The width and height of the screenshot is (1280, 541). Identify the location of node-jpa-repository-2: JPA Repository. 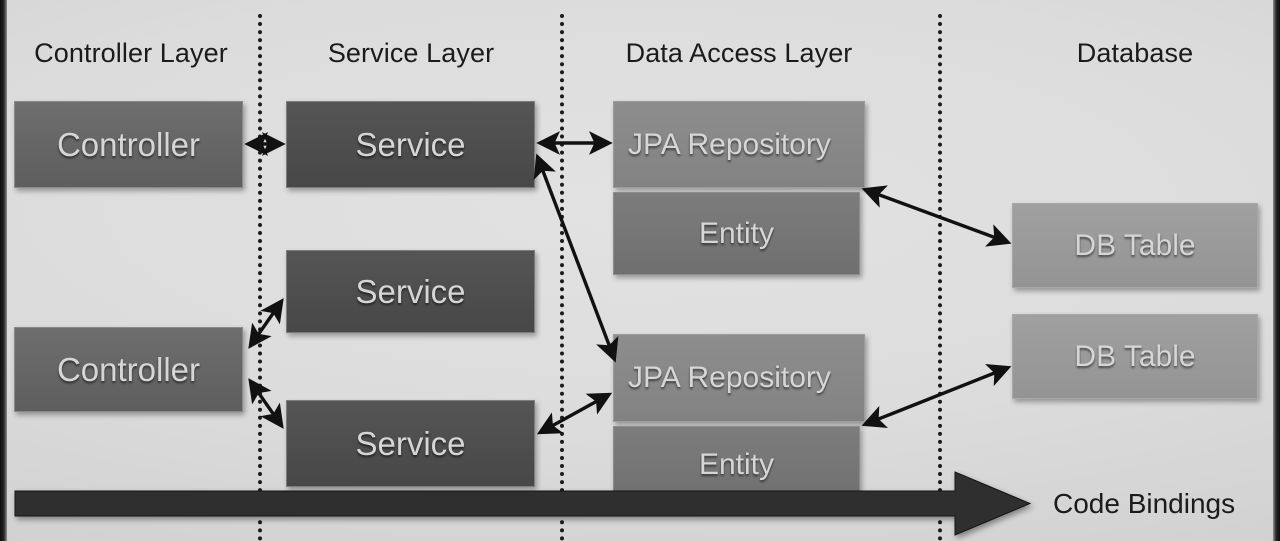
(739, 378).